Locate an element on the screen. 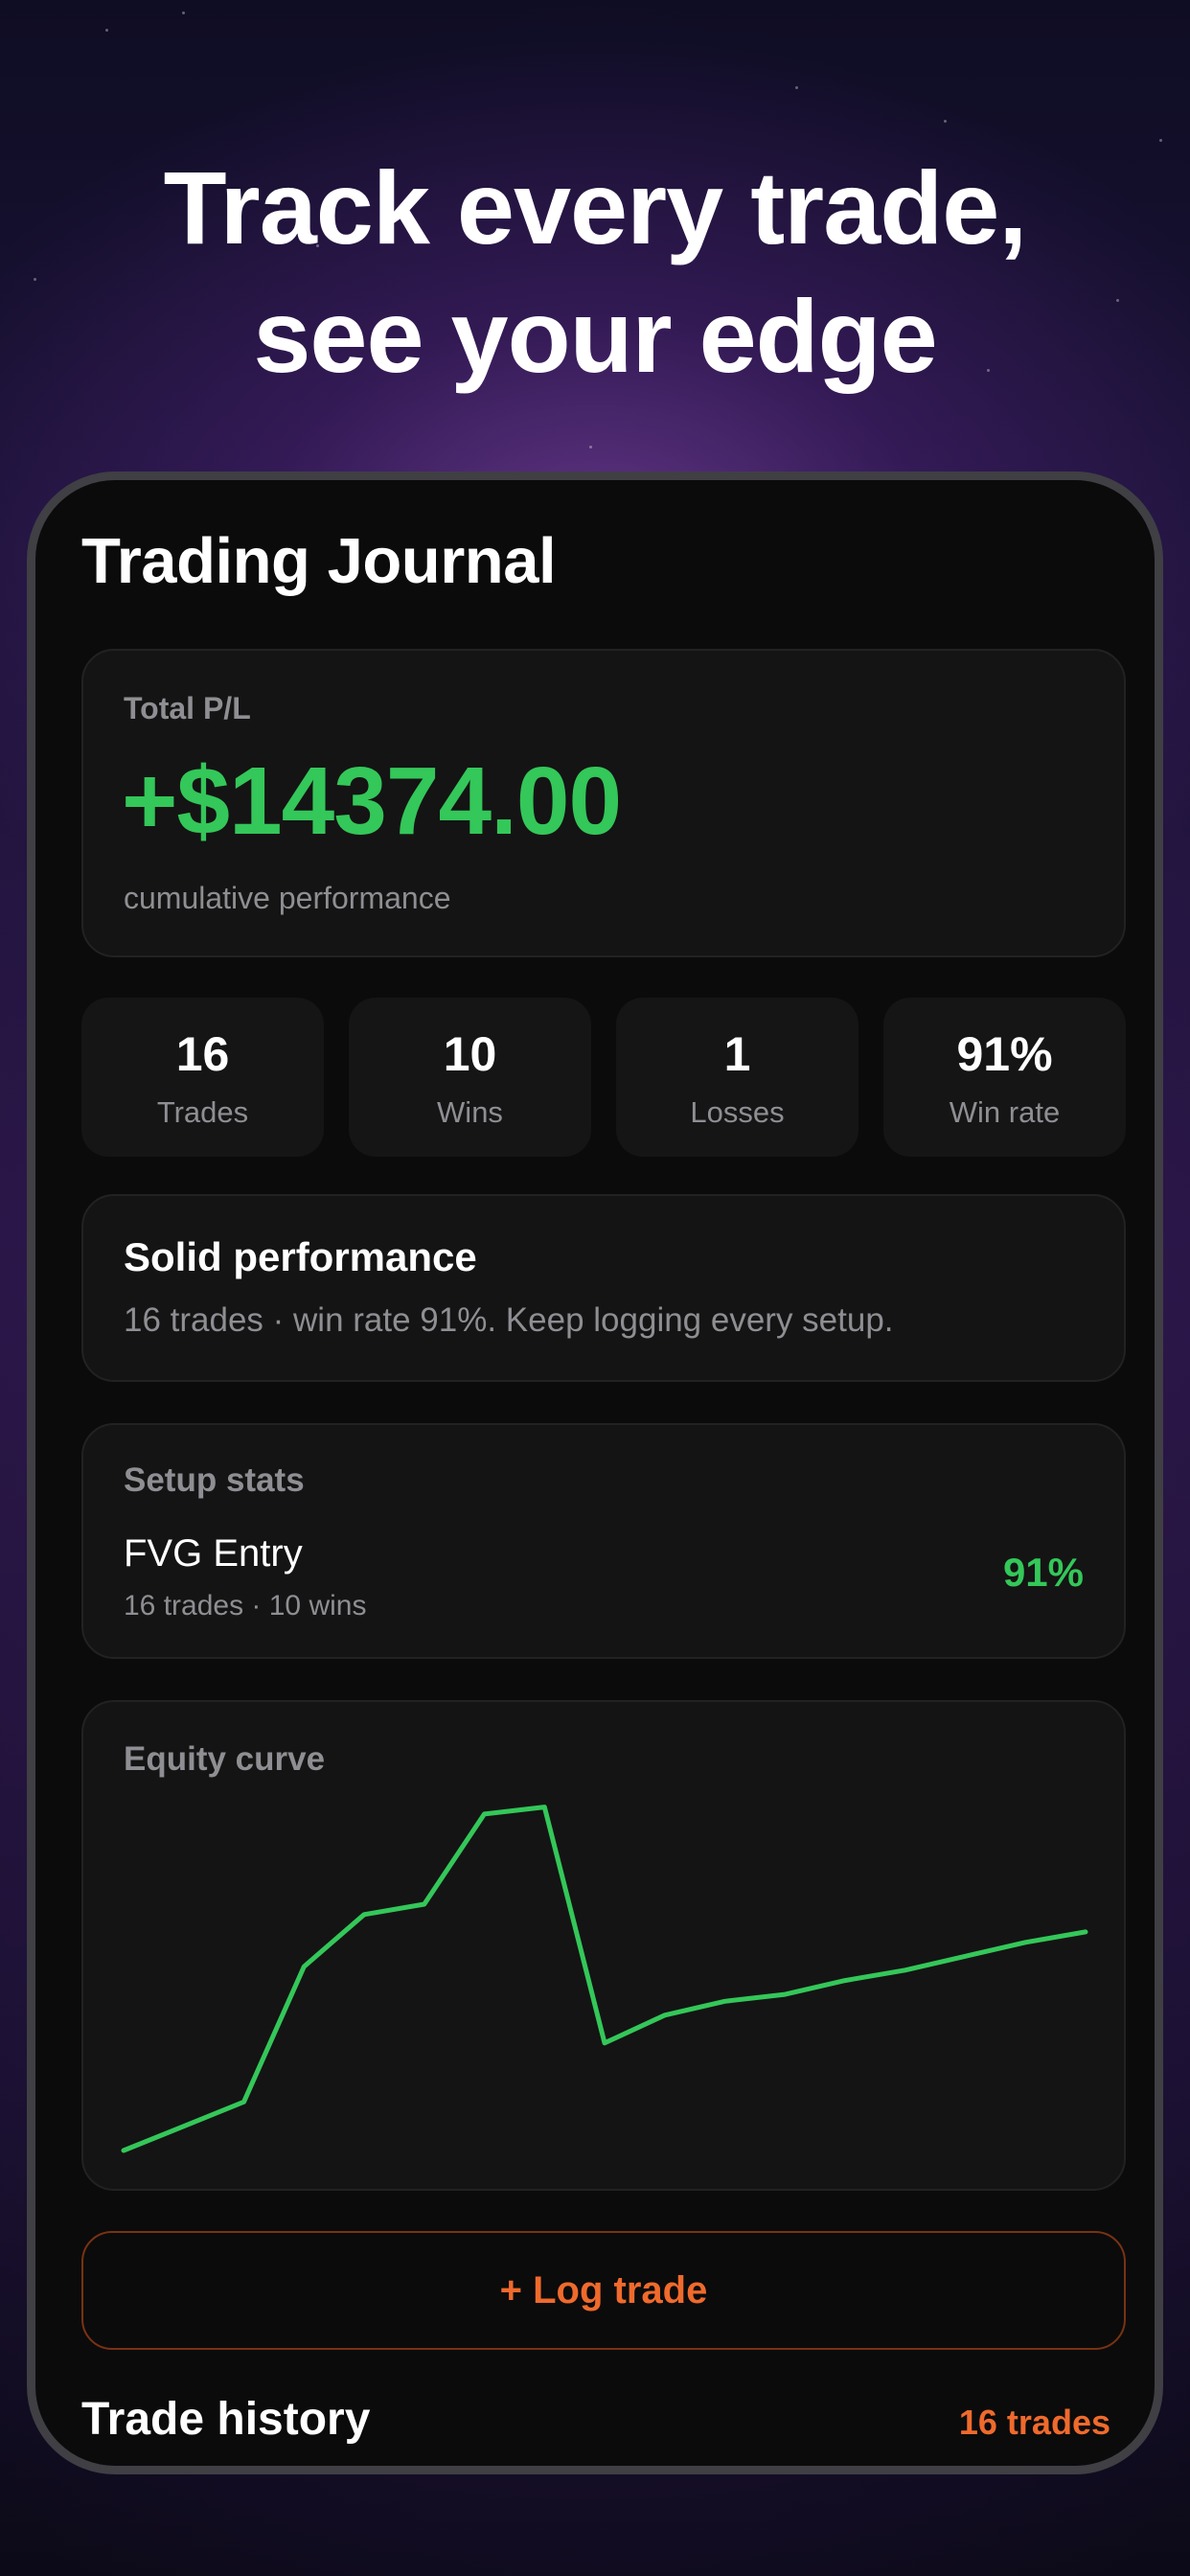  stat-value: 16 is located at coordinates (203, 1054).